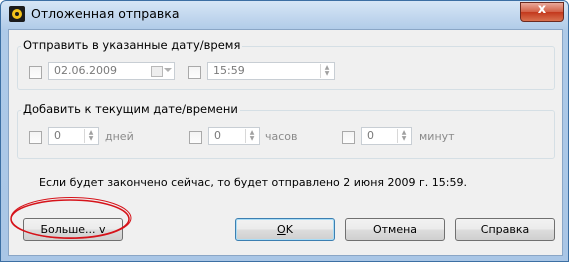 This screenshot has width=569, height=262. What do you see at coordinates (73, 136) in the screenshot?
I see `days-stepper: 0 ▲ ▼` at bounding box center [73, 136].